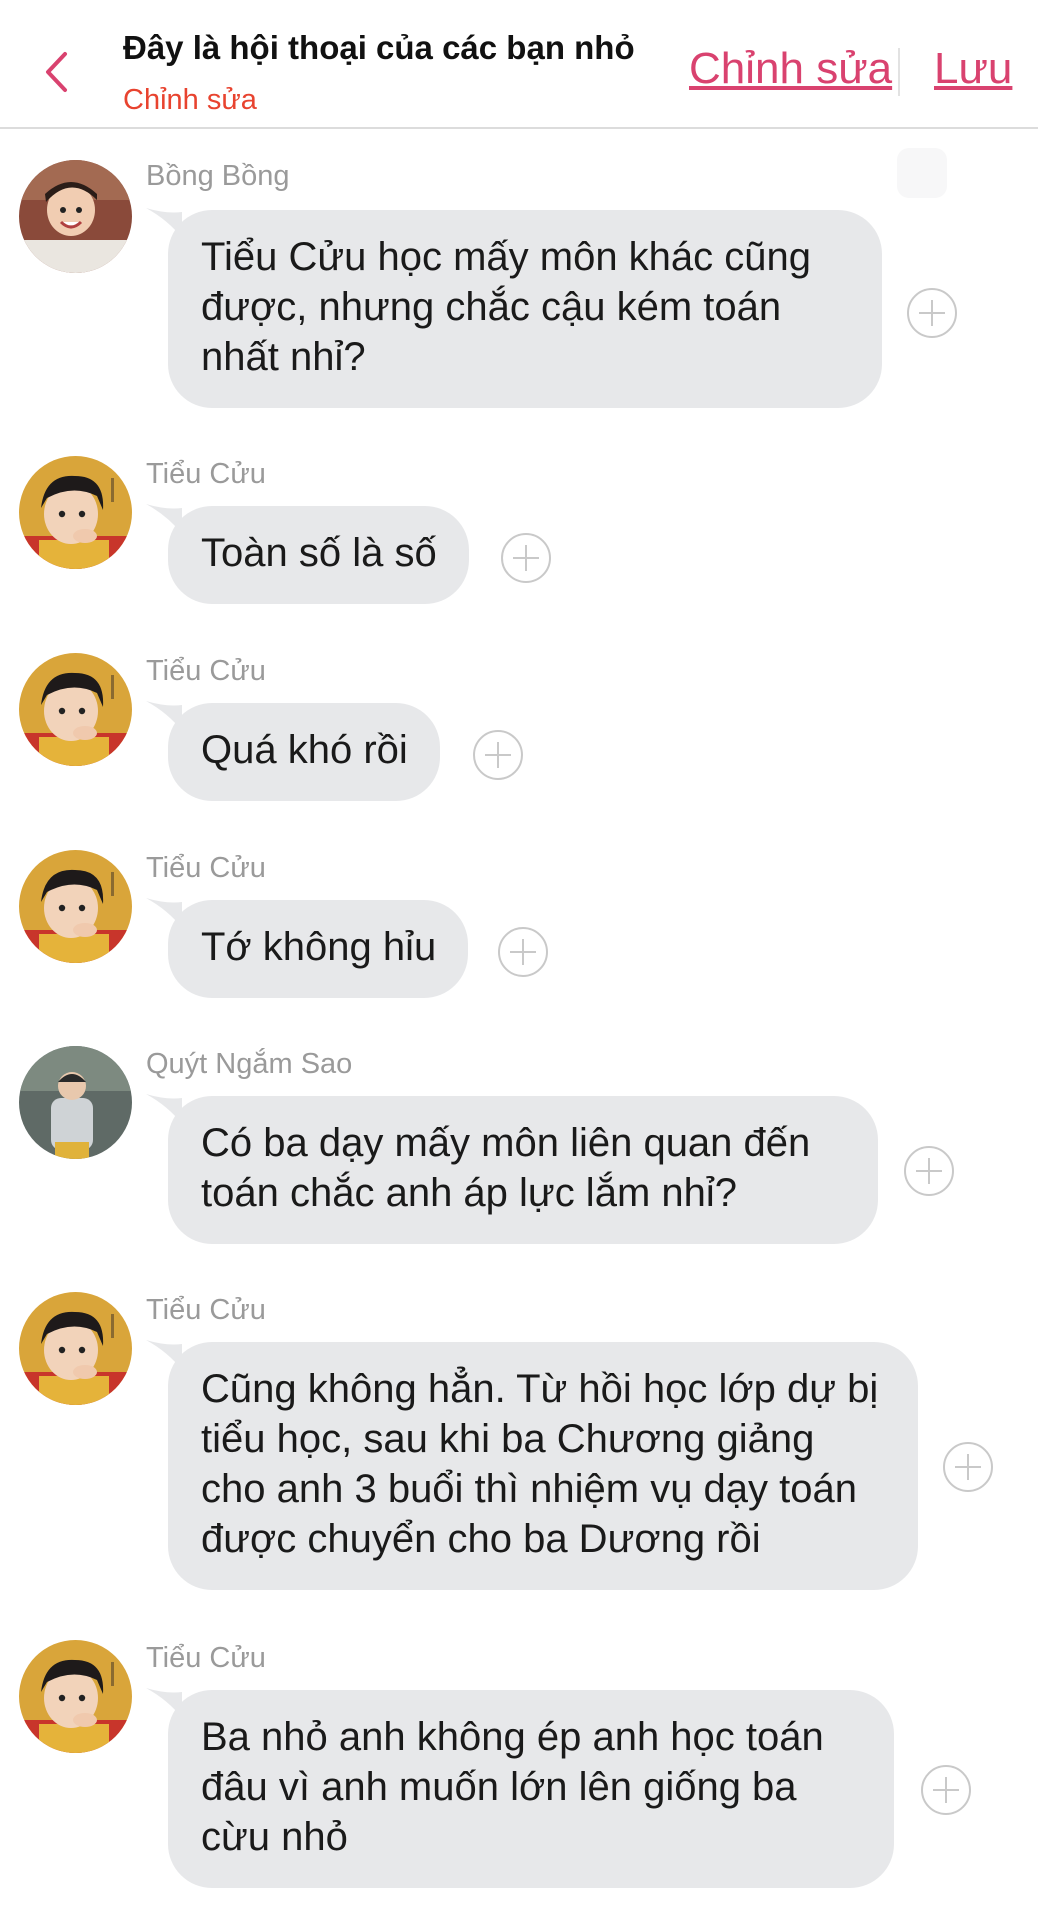  I want to click on header-divider, so click(899, 72).